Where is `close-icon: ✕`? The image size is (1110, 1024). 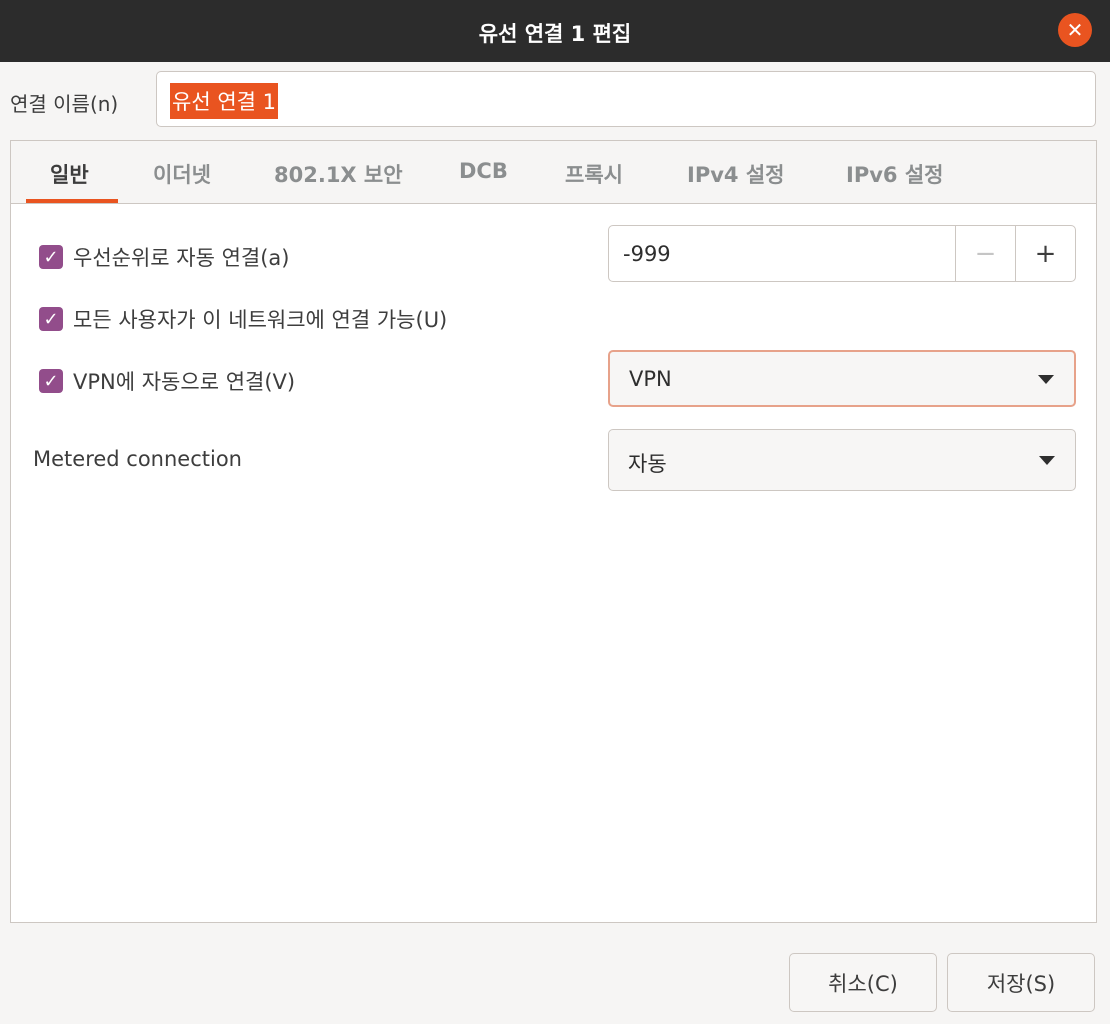 close-icon: ✕ is located at coordinates (1075, 30).